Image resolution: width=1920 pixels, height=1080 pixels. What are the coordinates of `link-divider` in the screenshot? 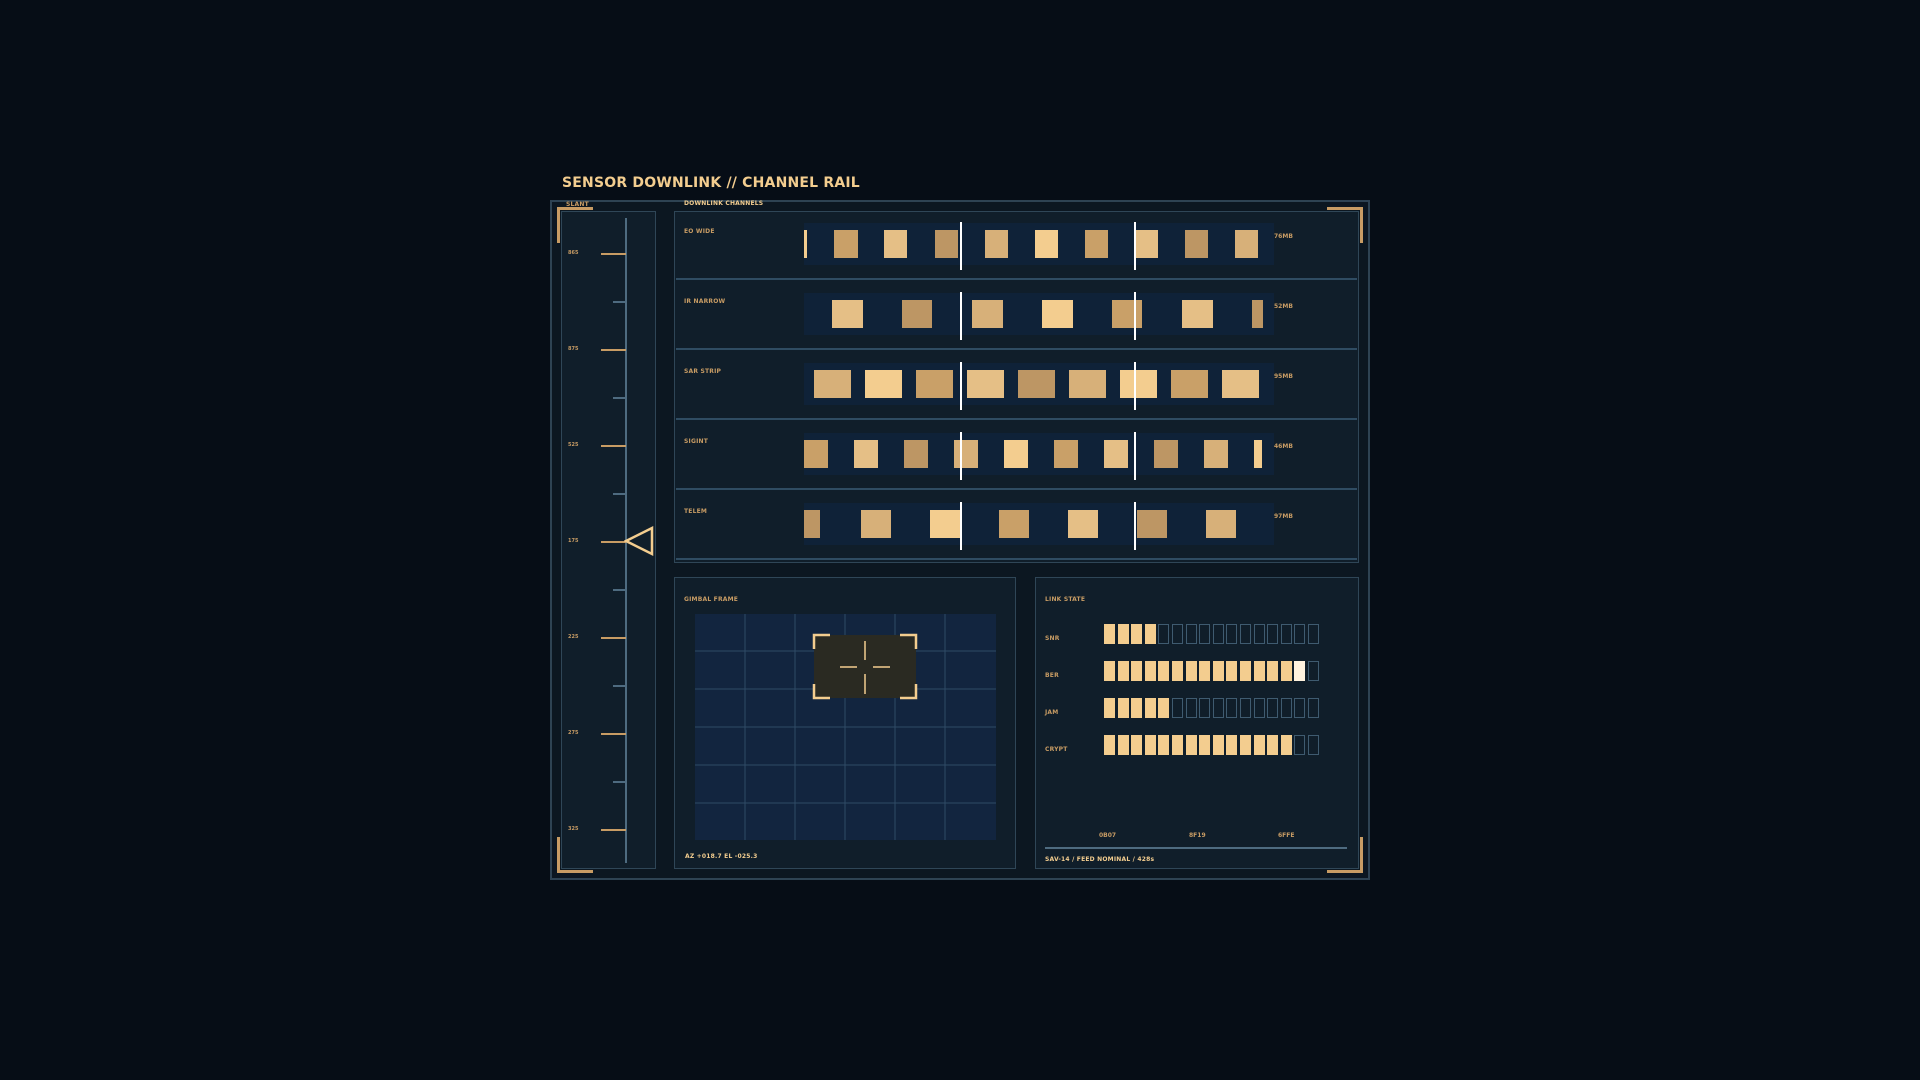 It's located at (1196, 848).